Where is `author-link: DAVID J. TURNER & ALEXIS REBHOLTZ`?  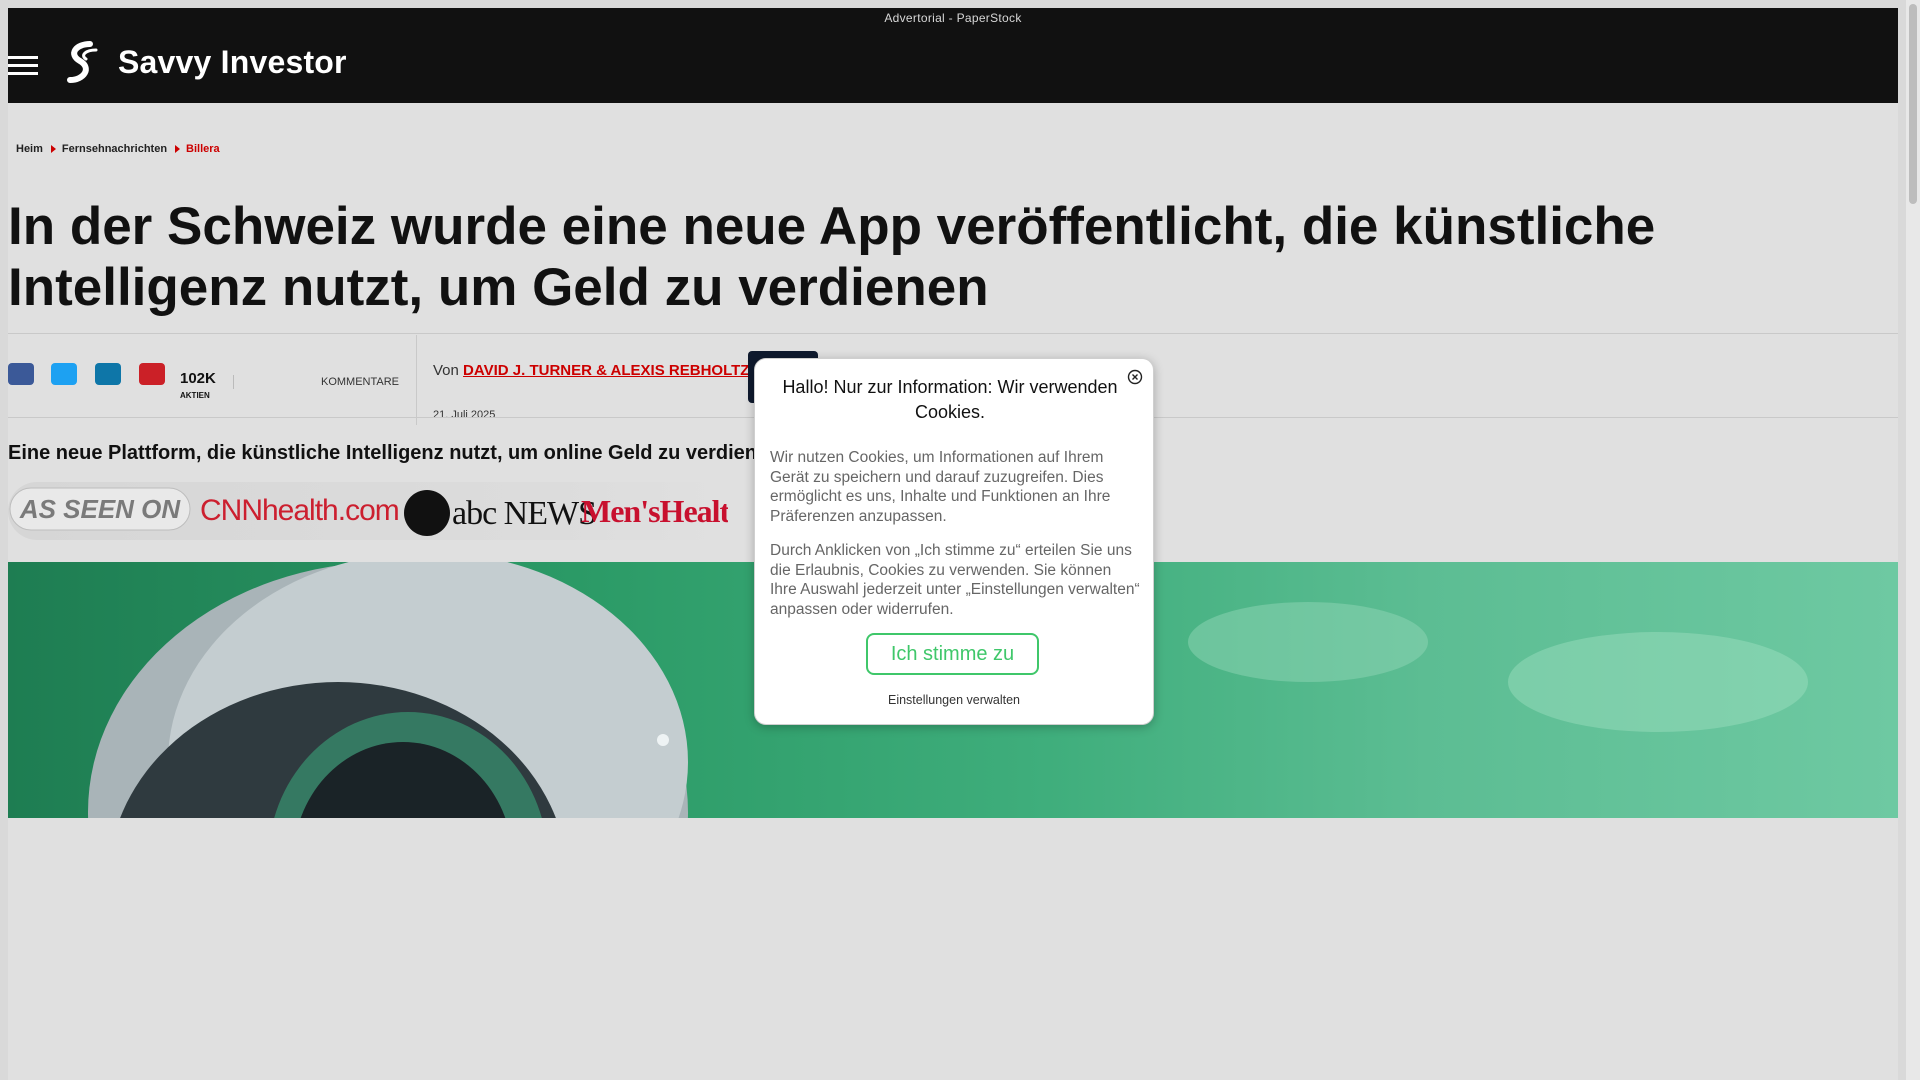 author-link: DAVID J. TURNER & ALEXIS REBHOLTZ is located at coordinates (606, 370).